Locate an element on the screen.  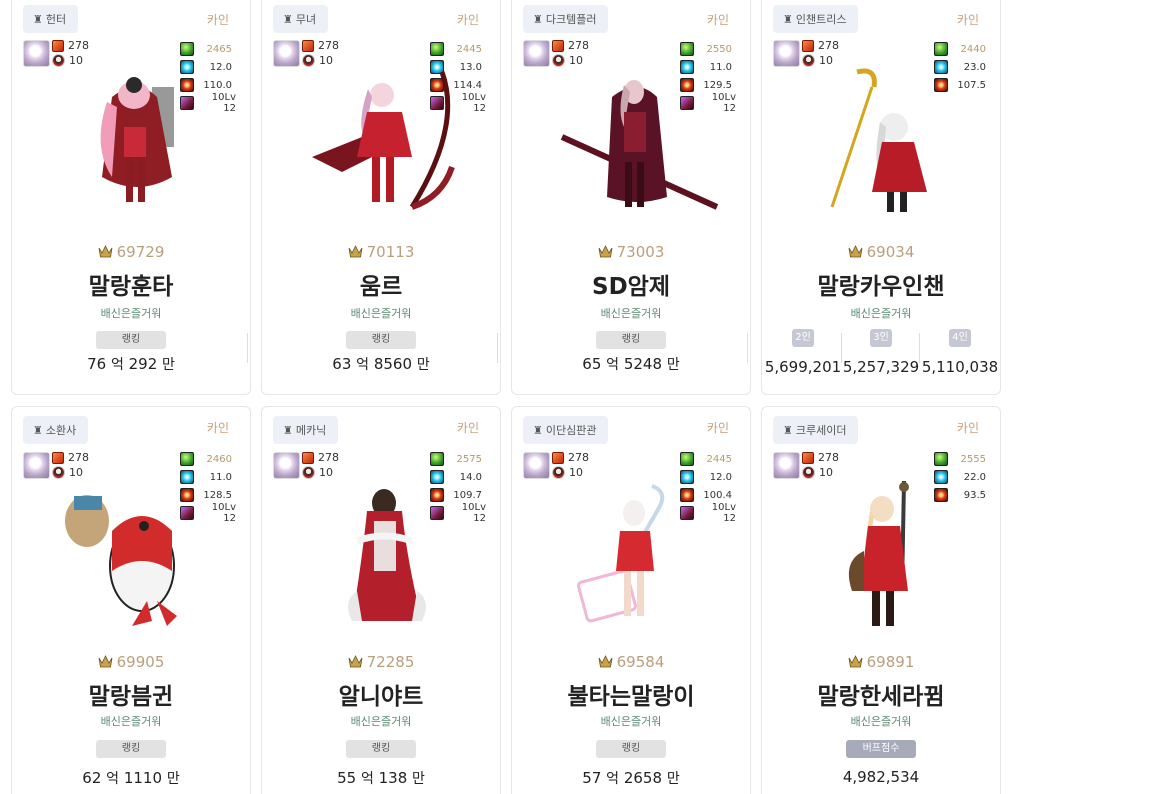
job-badge: ♜ 소환사 is located at coordinates (56, 430).